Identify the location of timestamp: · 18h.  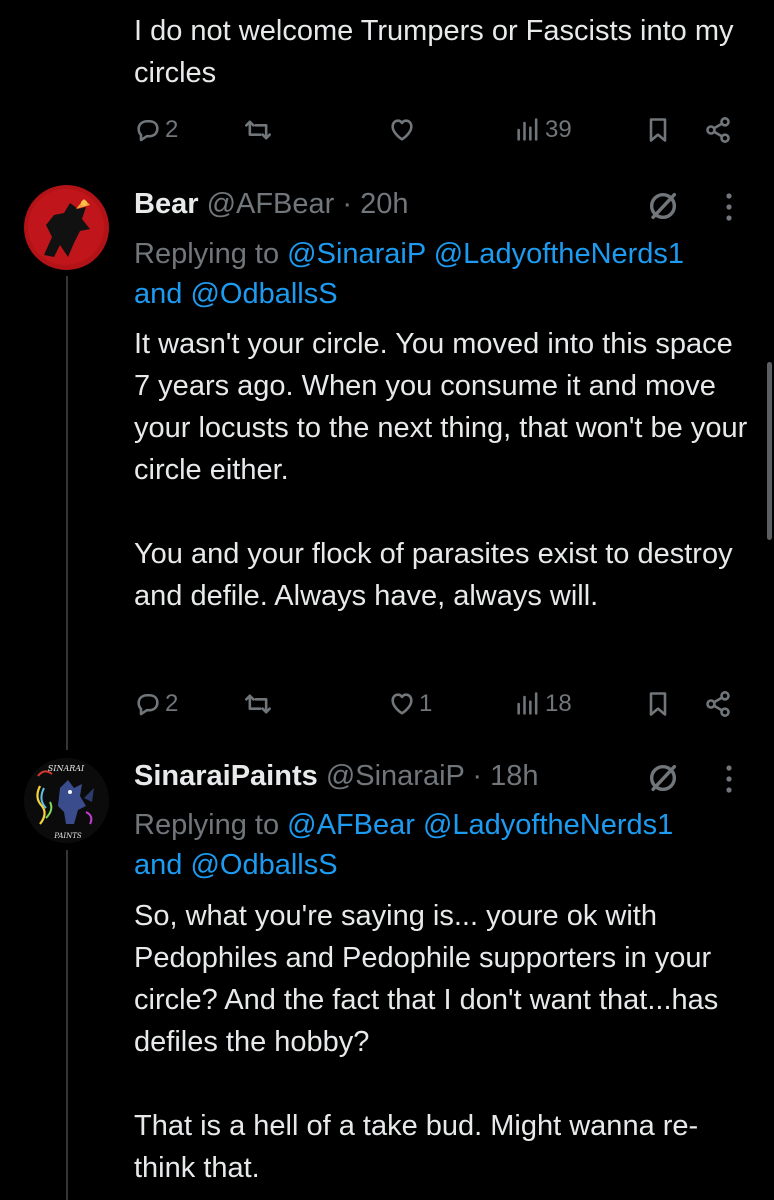
(505, 776).